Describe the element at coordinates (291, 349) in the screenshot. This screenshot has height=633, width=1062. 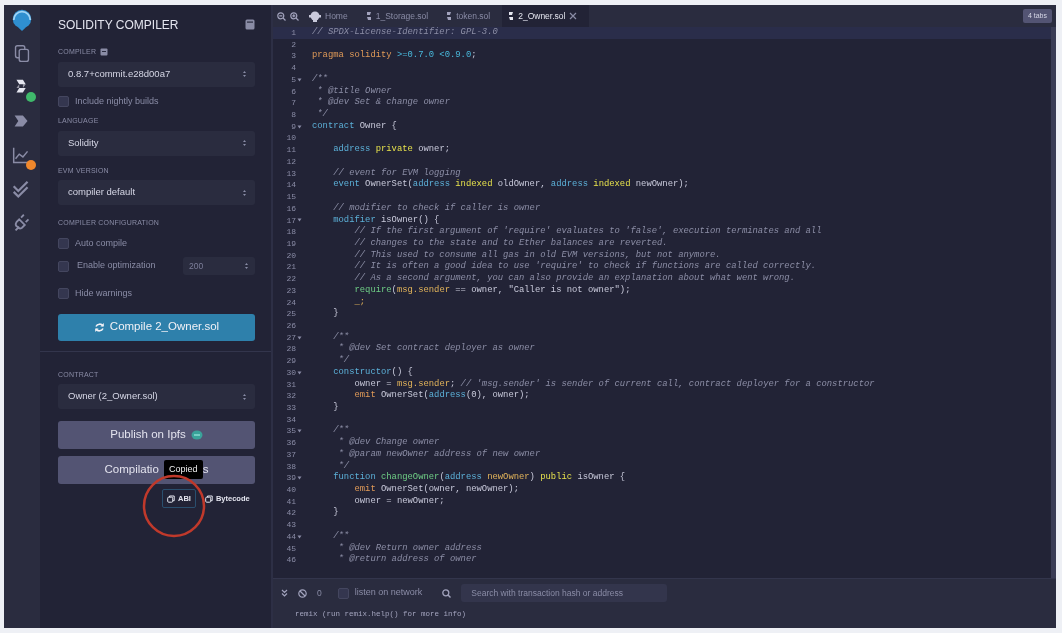
I see `line-number: 28` at that location.